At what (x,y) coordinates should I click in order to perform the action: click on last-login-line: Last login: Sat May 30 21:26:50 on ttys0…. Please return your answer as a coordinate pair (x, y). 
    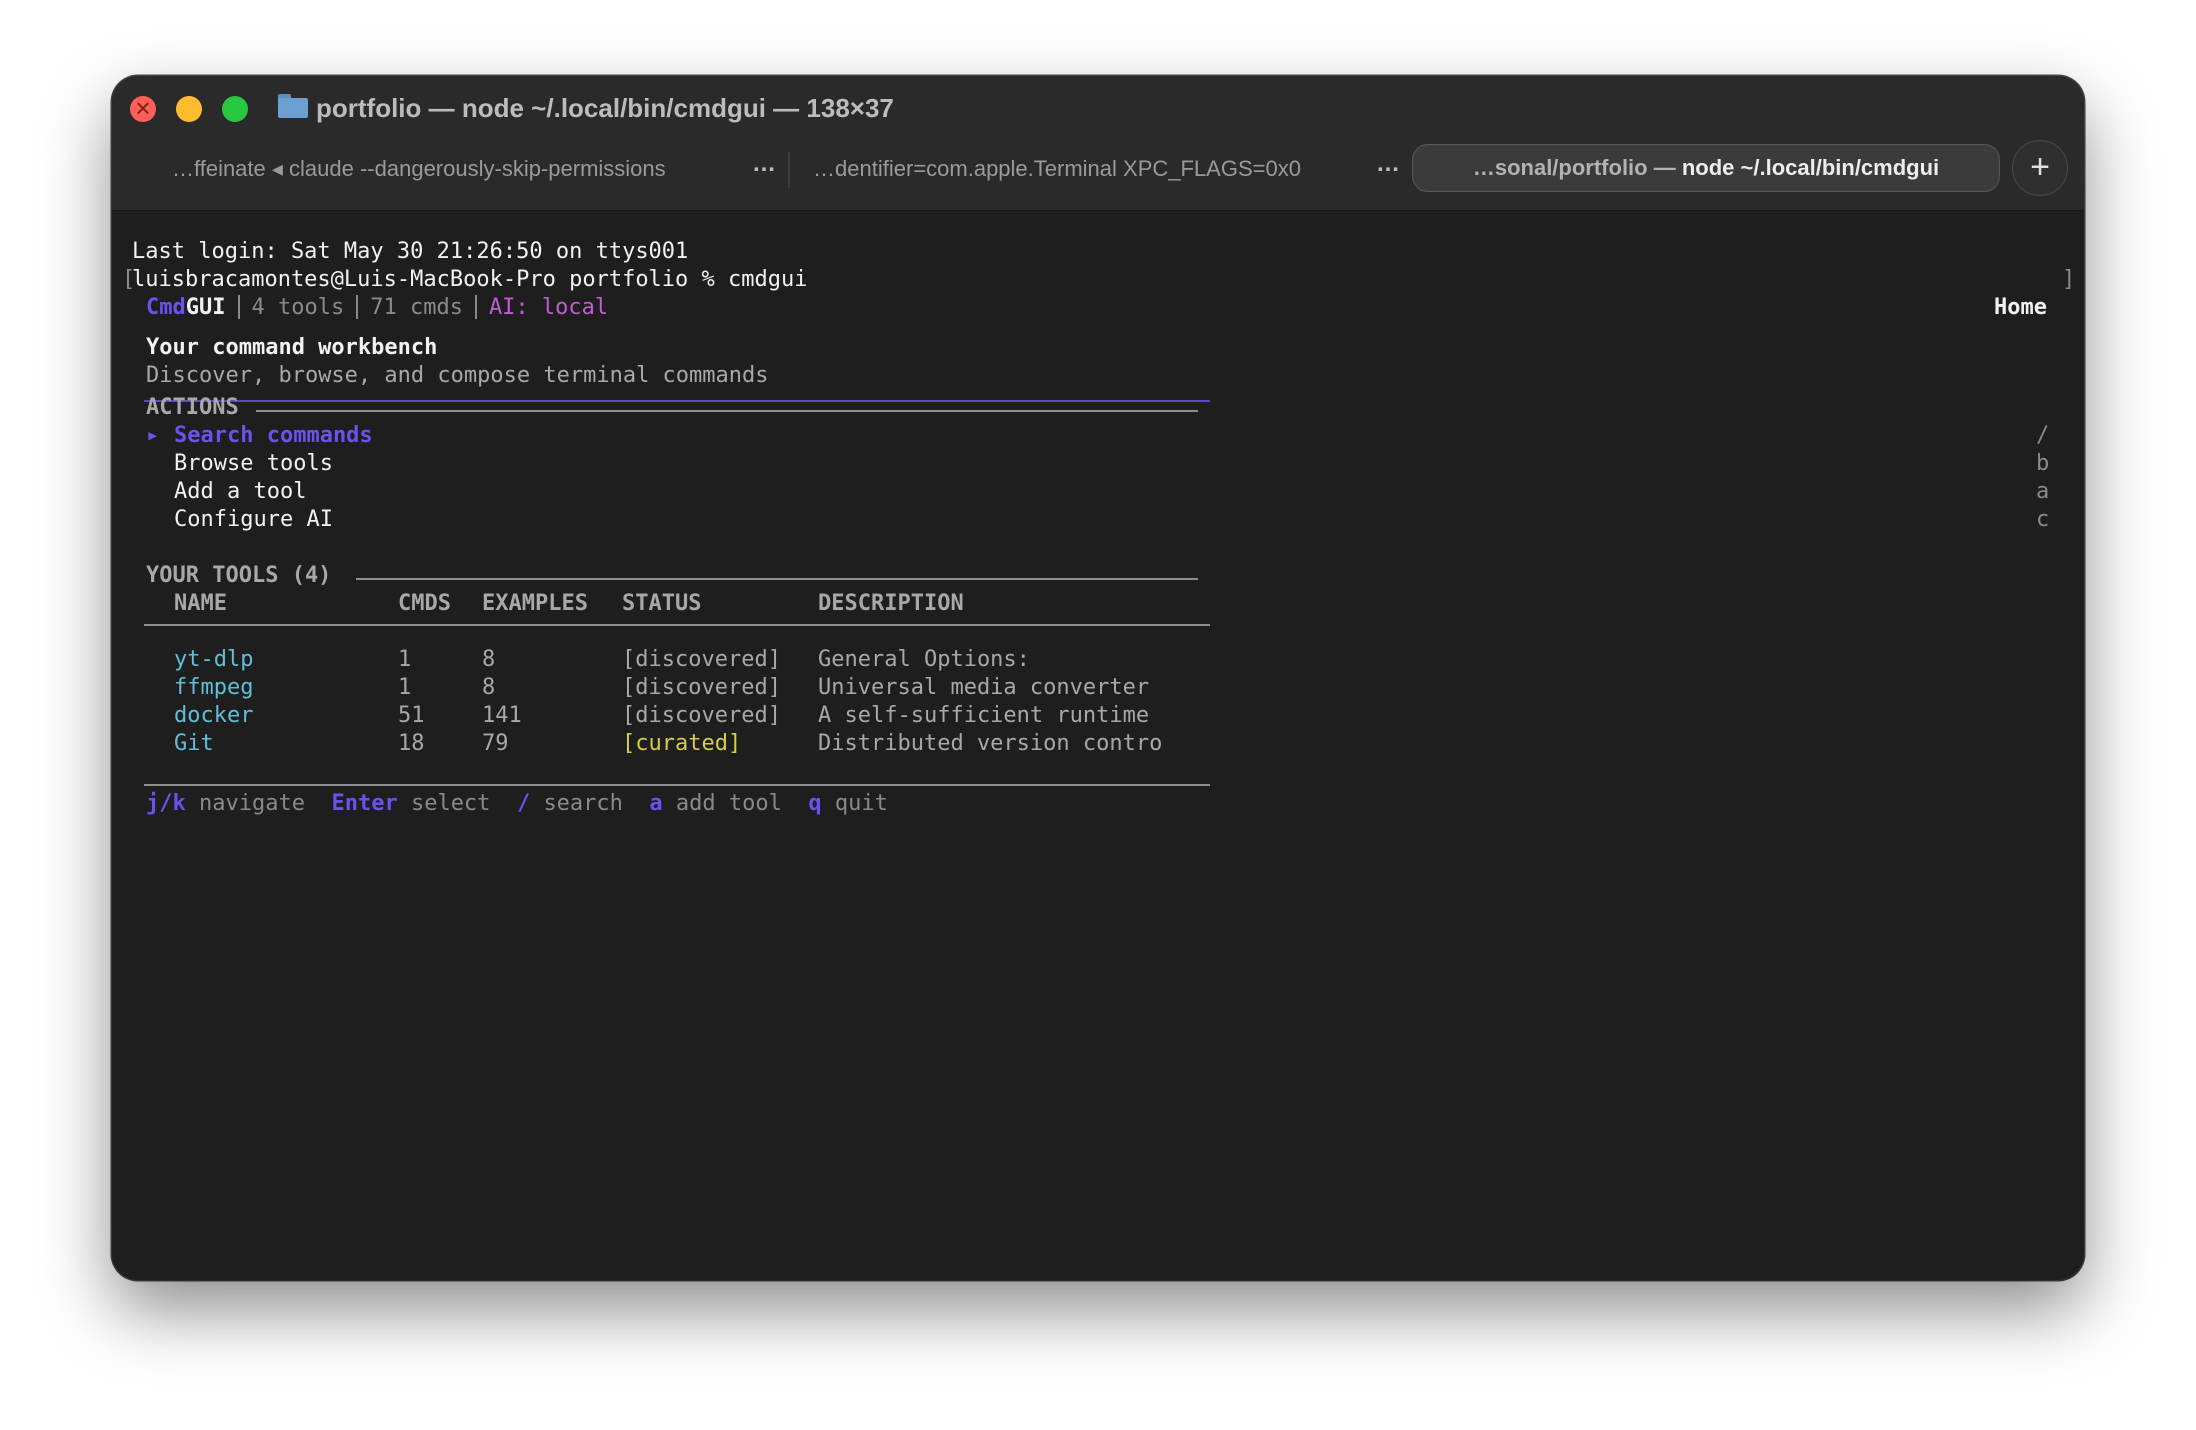
    Looking at the image, I should click on (410, 251).